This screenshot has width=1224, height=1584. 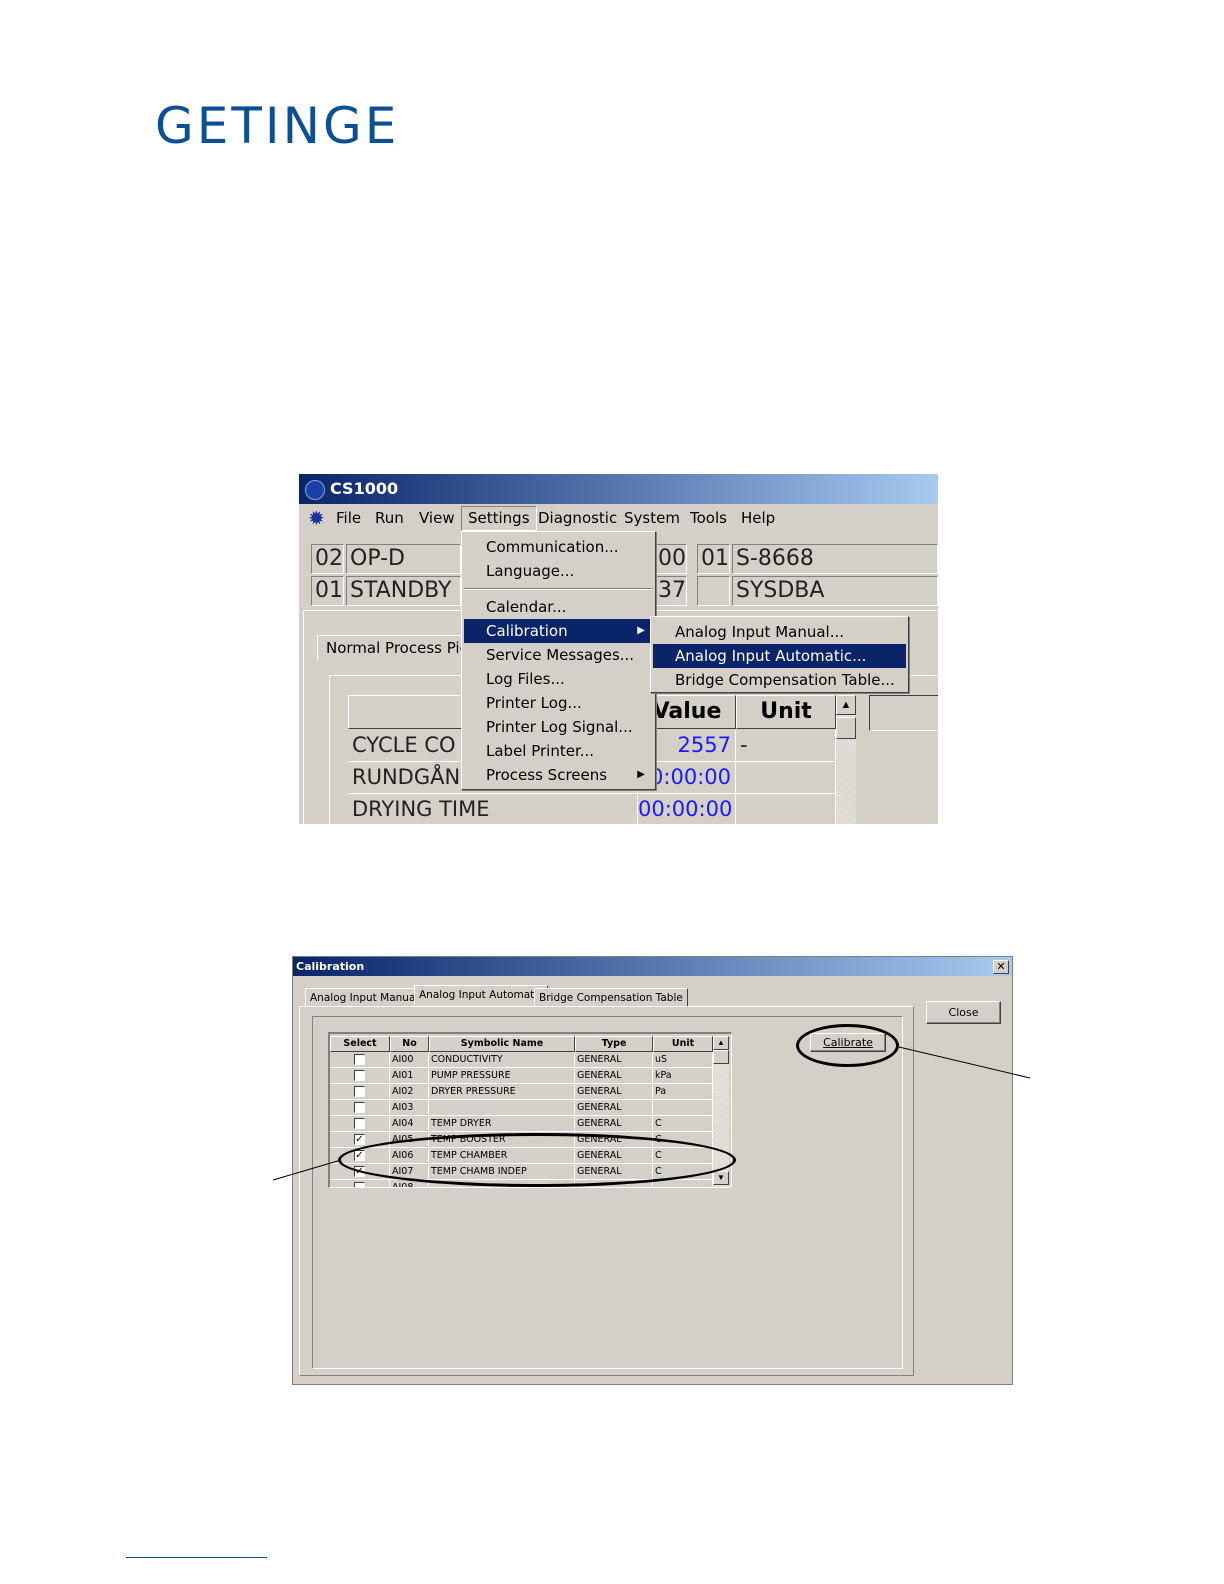 I want to click on callout-lines, so click(x=651, y=1113).